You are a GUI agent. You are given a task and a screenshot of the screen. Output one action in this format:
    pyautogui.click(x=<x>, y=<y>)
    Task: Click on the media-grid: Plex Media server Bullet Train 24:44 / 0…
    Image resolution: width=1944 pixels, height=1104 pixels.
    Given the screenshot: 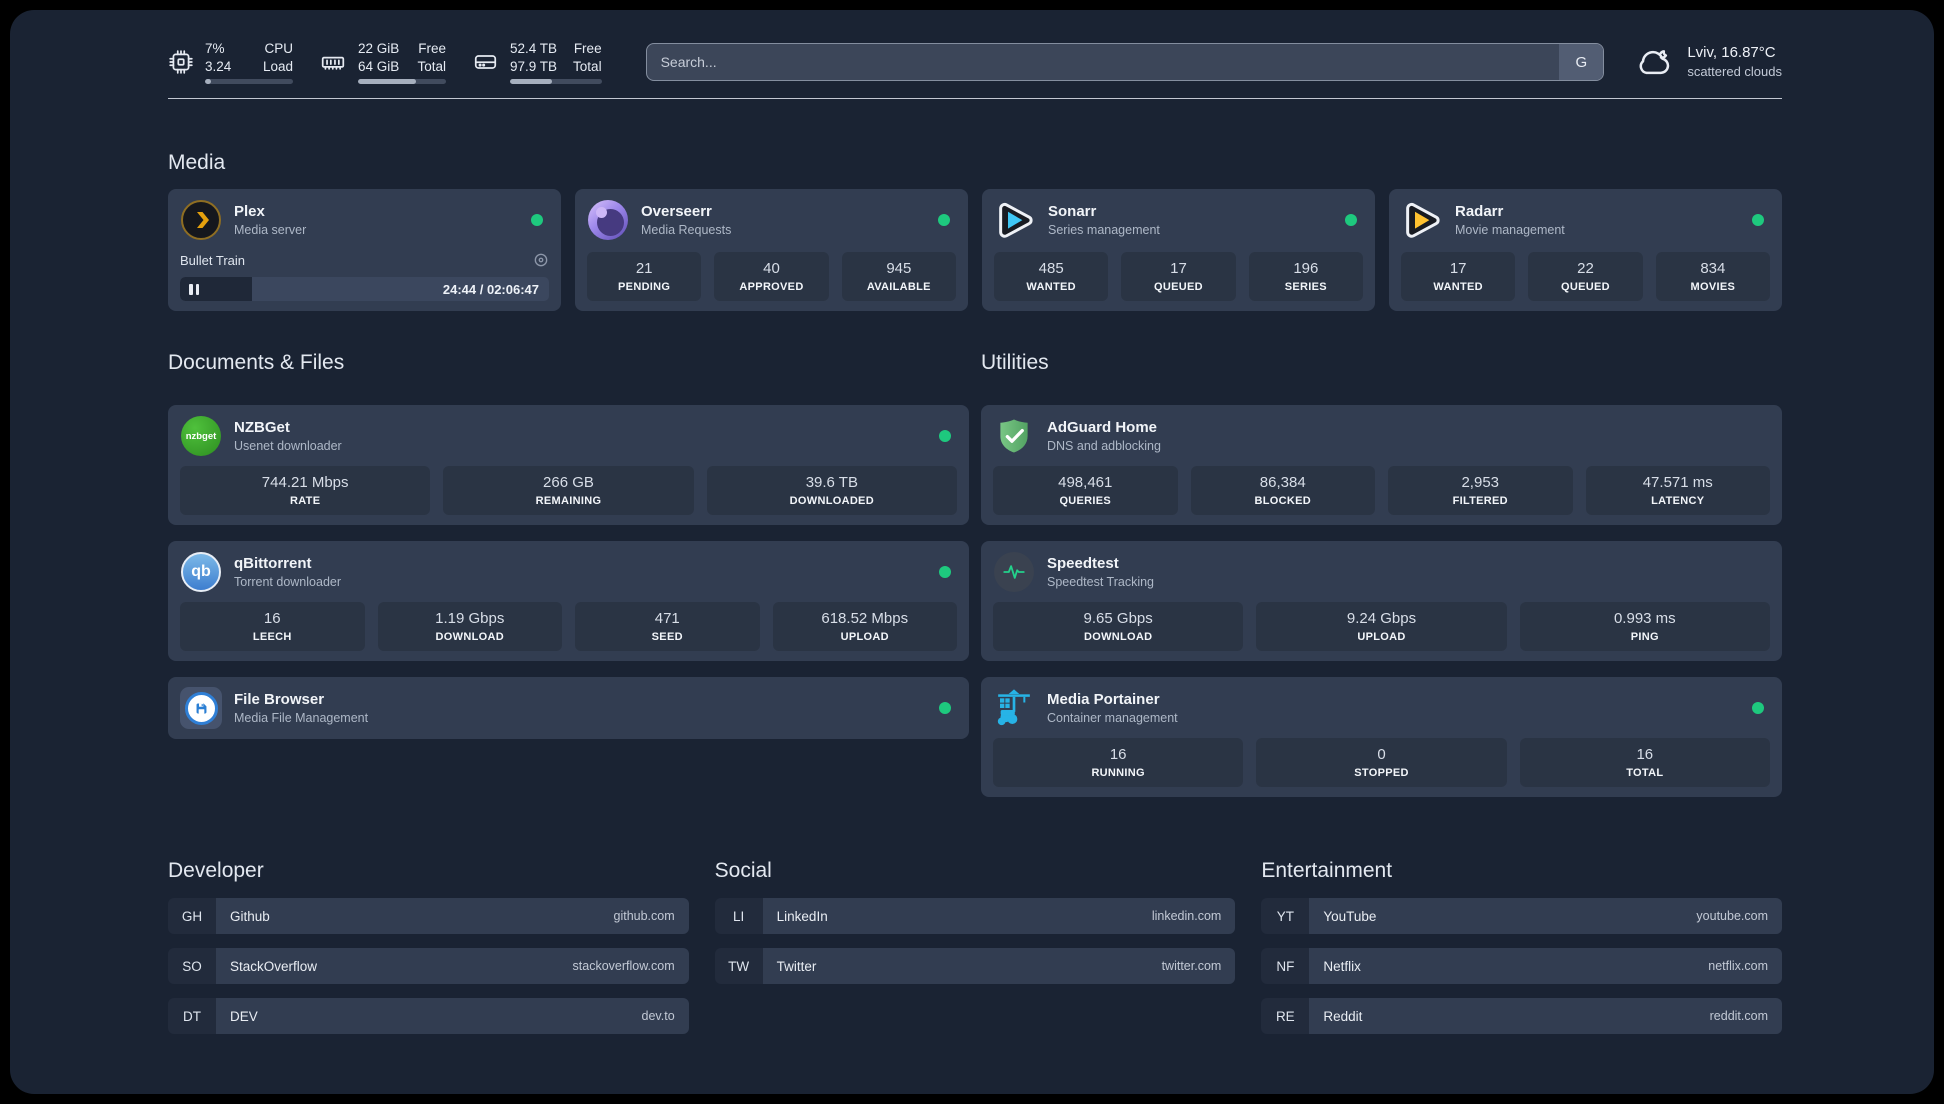 What is the action you would take?
    pyautogui.click(x=975, y=250)
    